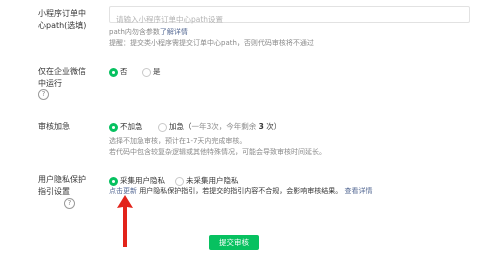 Image resolution: width=499 pixels, height=261 pixels. What do you see at coordinates (358, 191) in the screenshot?
I see `view-details-link: 查看详情` at bounding box center [358, 191].